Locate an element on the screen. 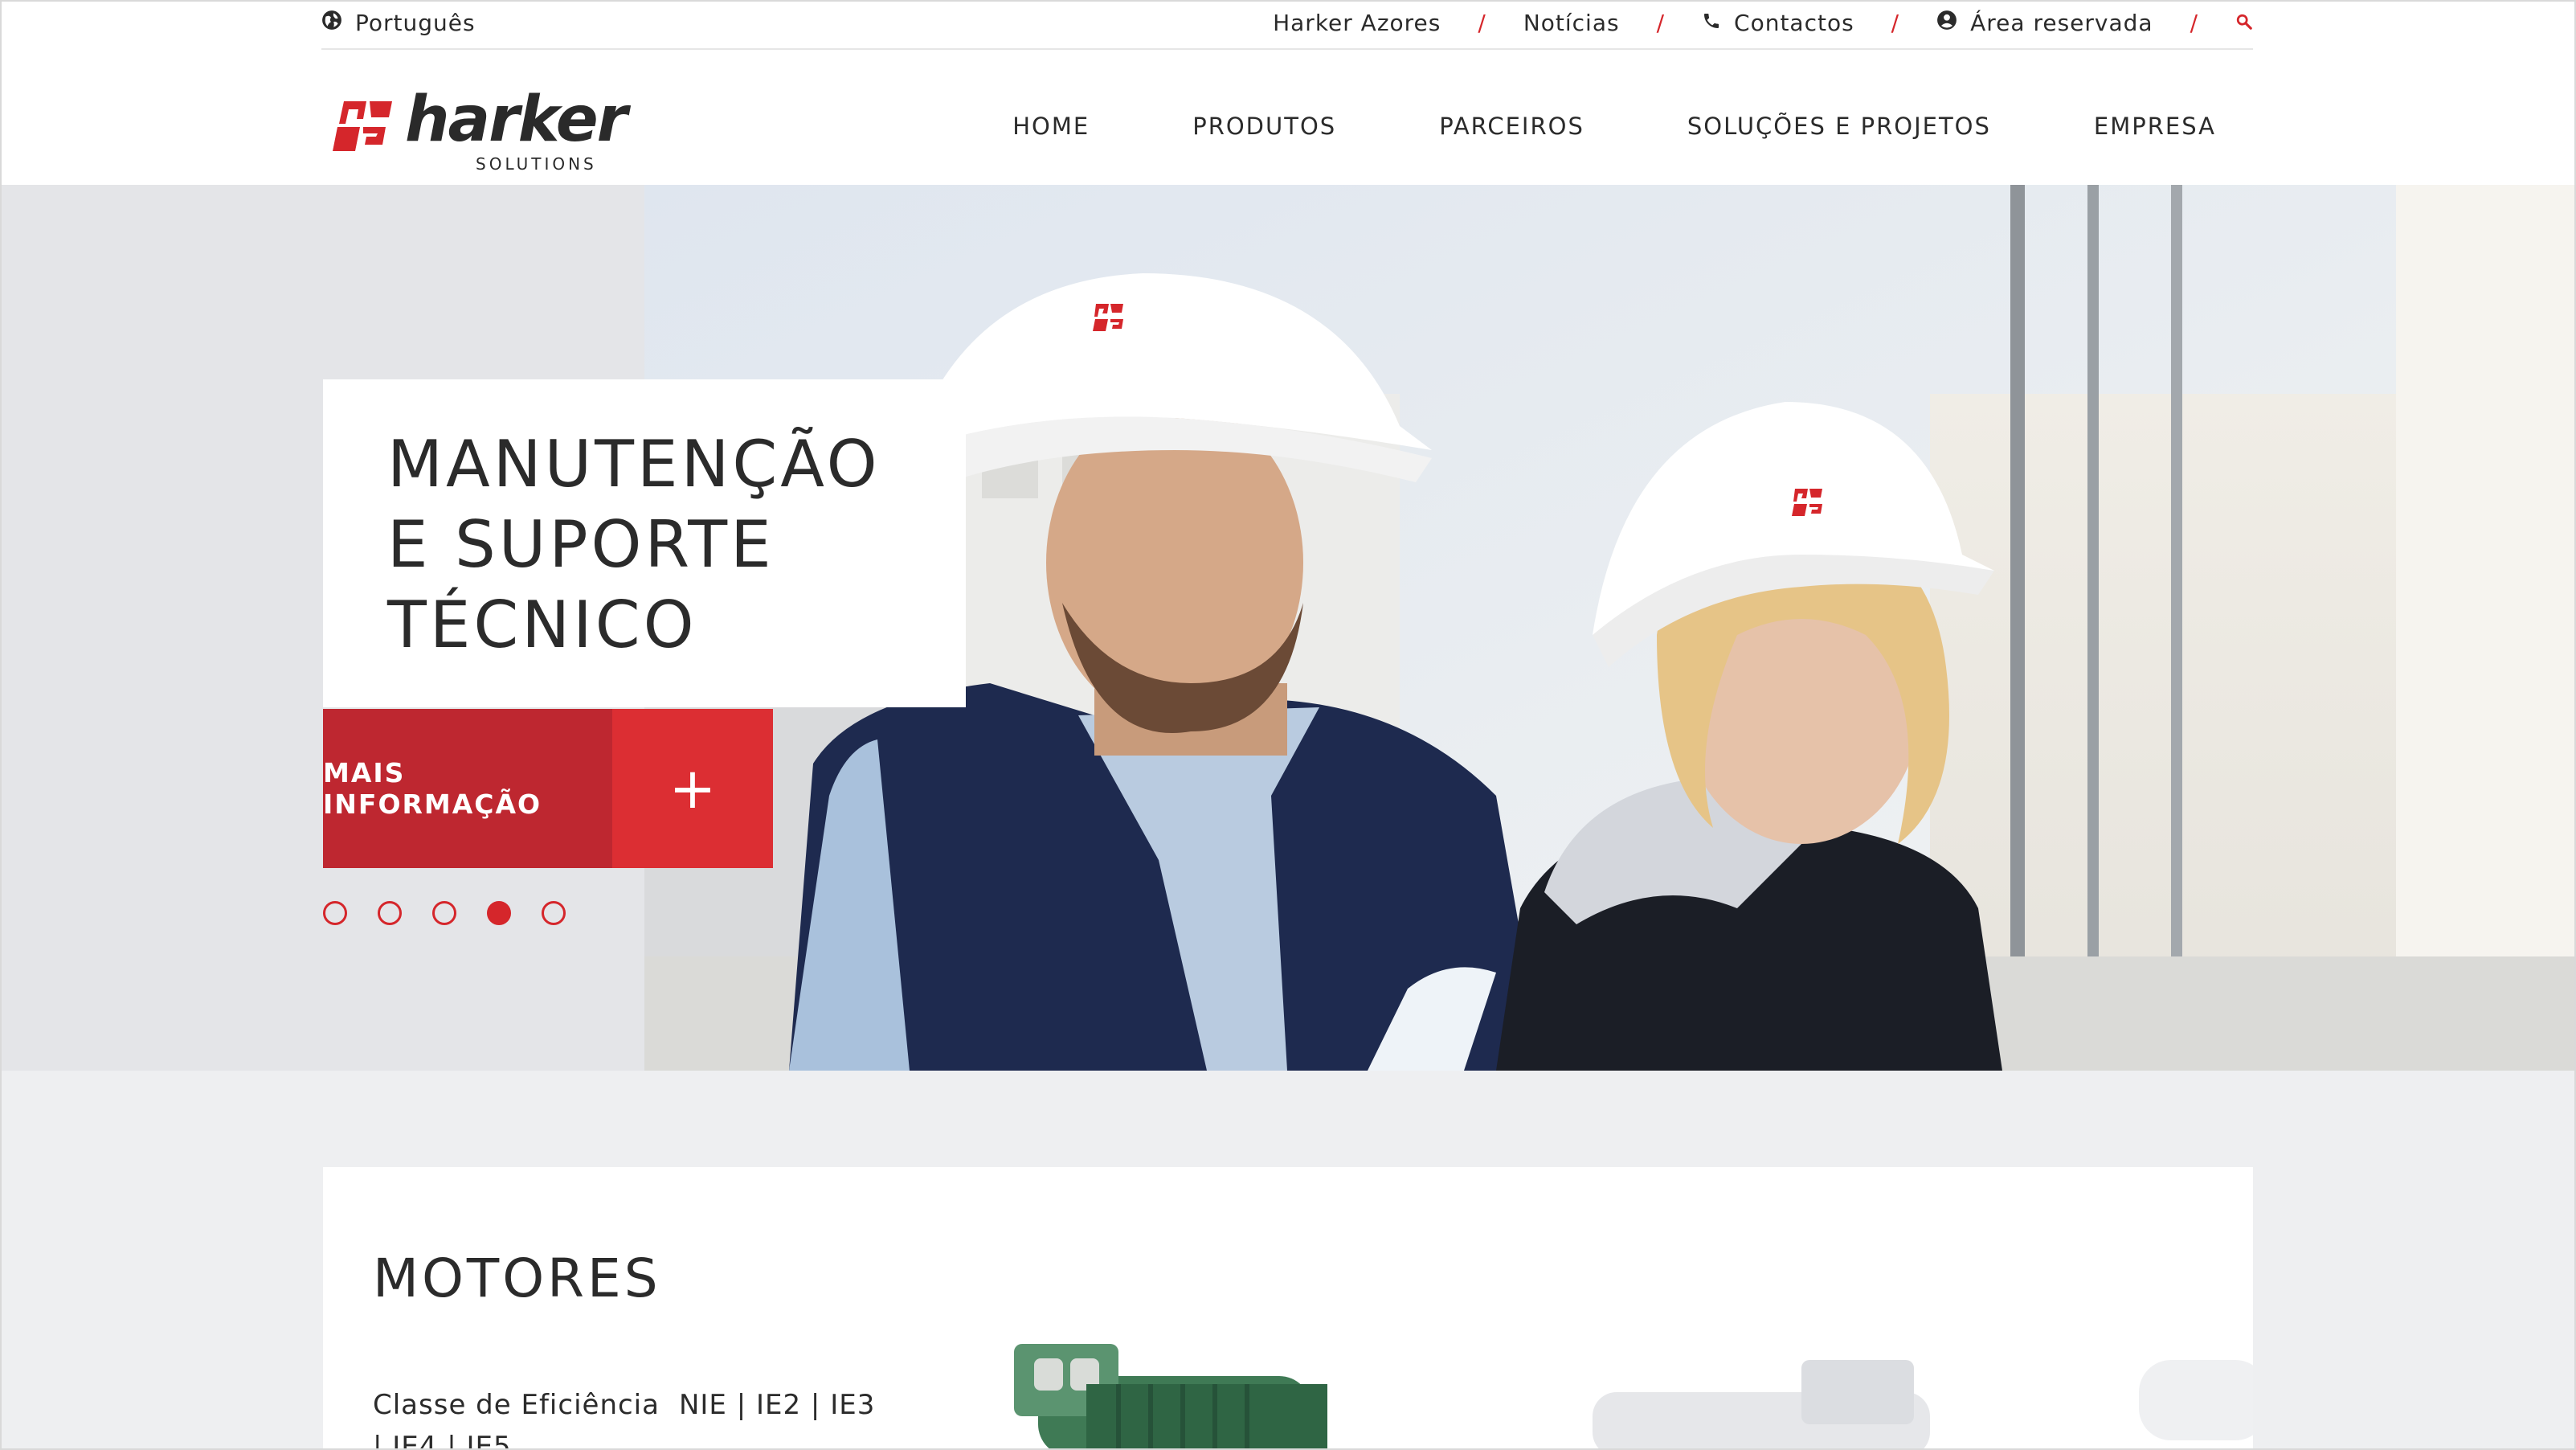 The width and height of the screenshot is (2576, 1450). efficiency-label: Classe de Eficiência is located at coordinates (516, 1405).